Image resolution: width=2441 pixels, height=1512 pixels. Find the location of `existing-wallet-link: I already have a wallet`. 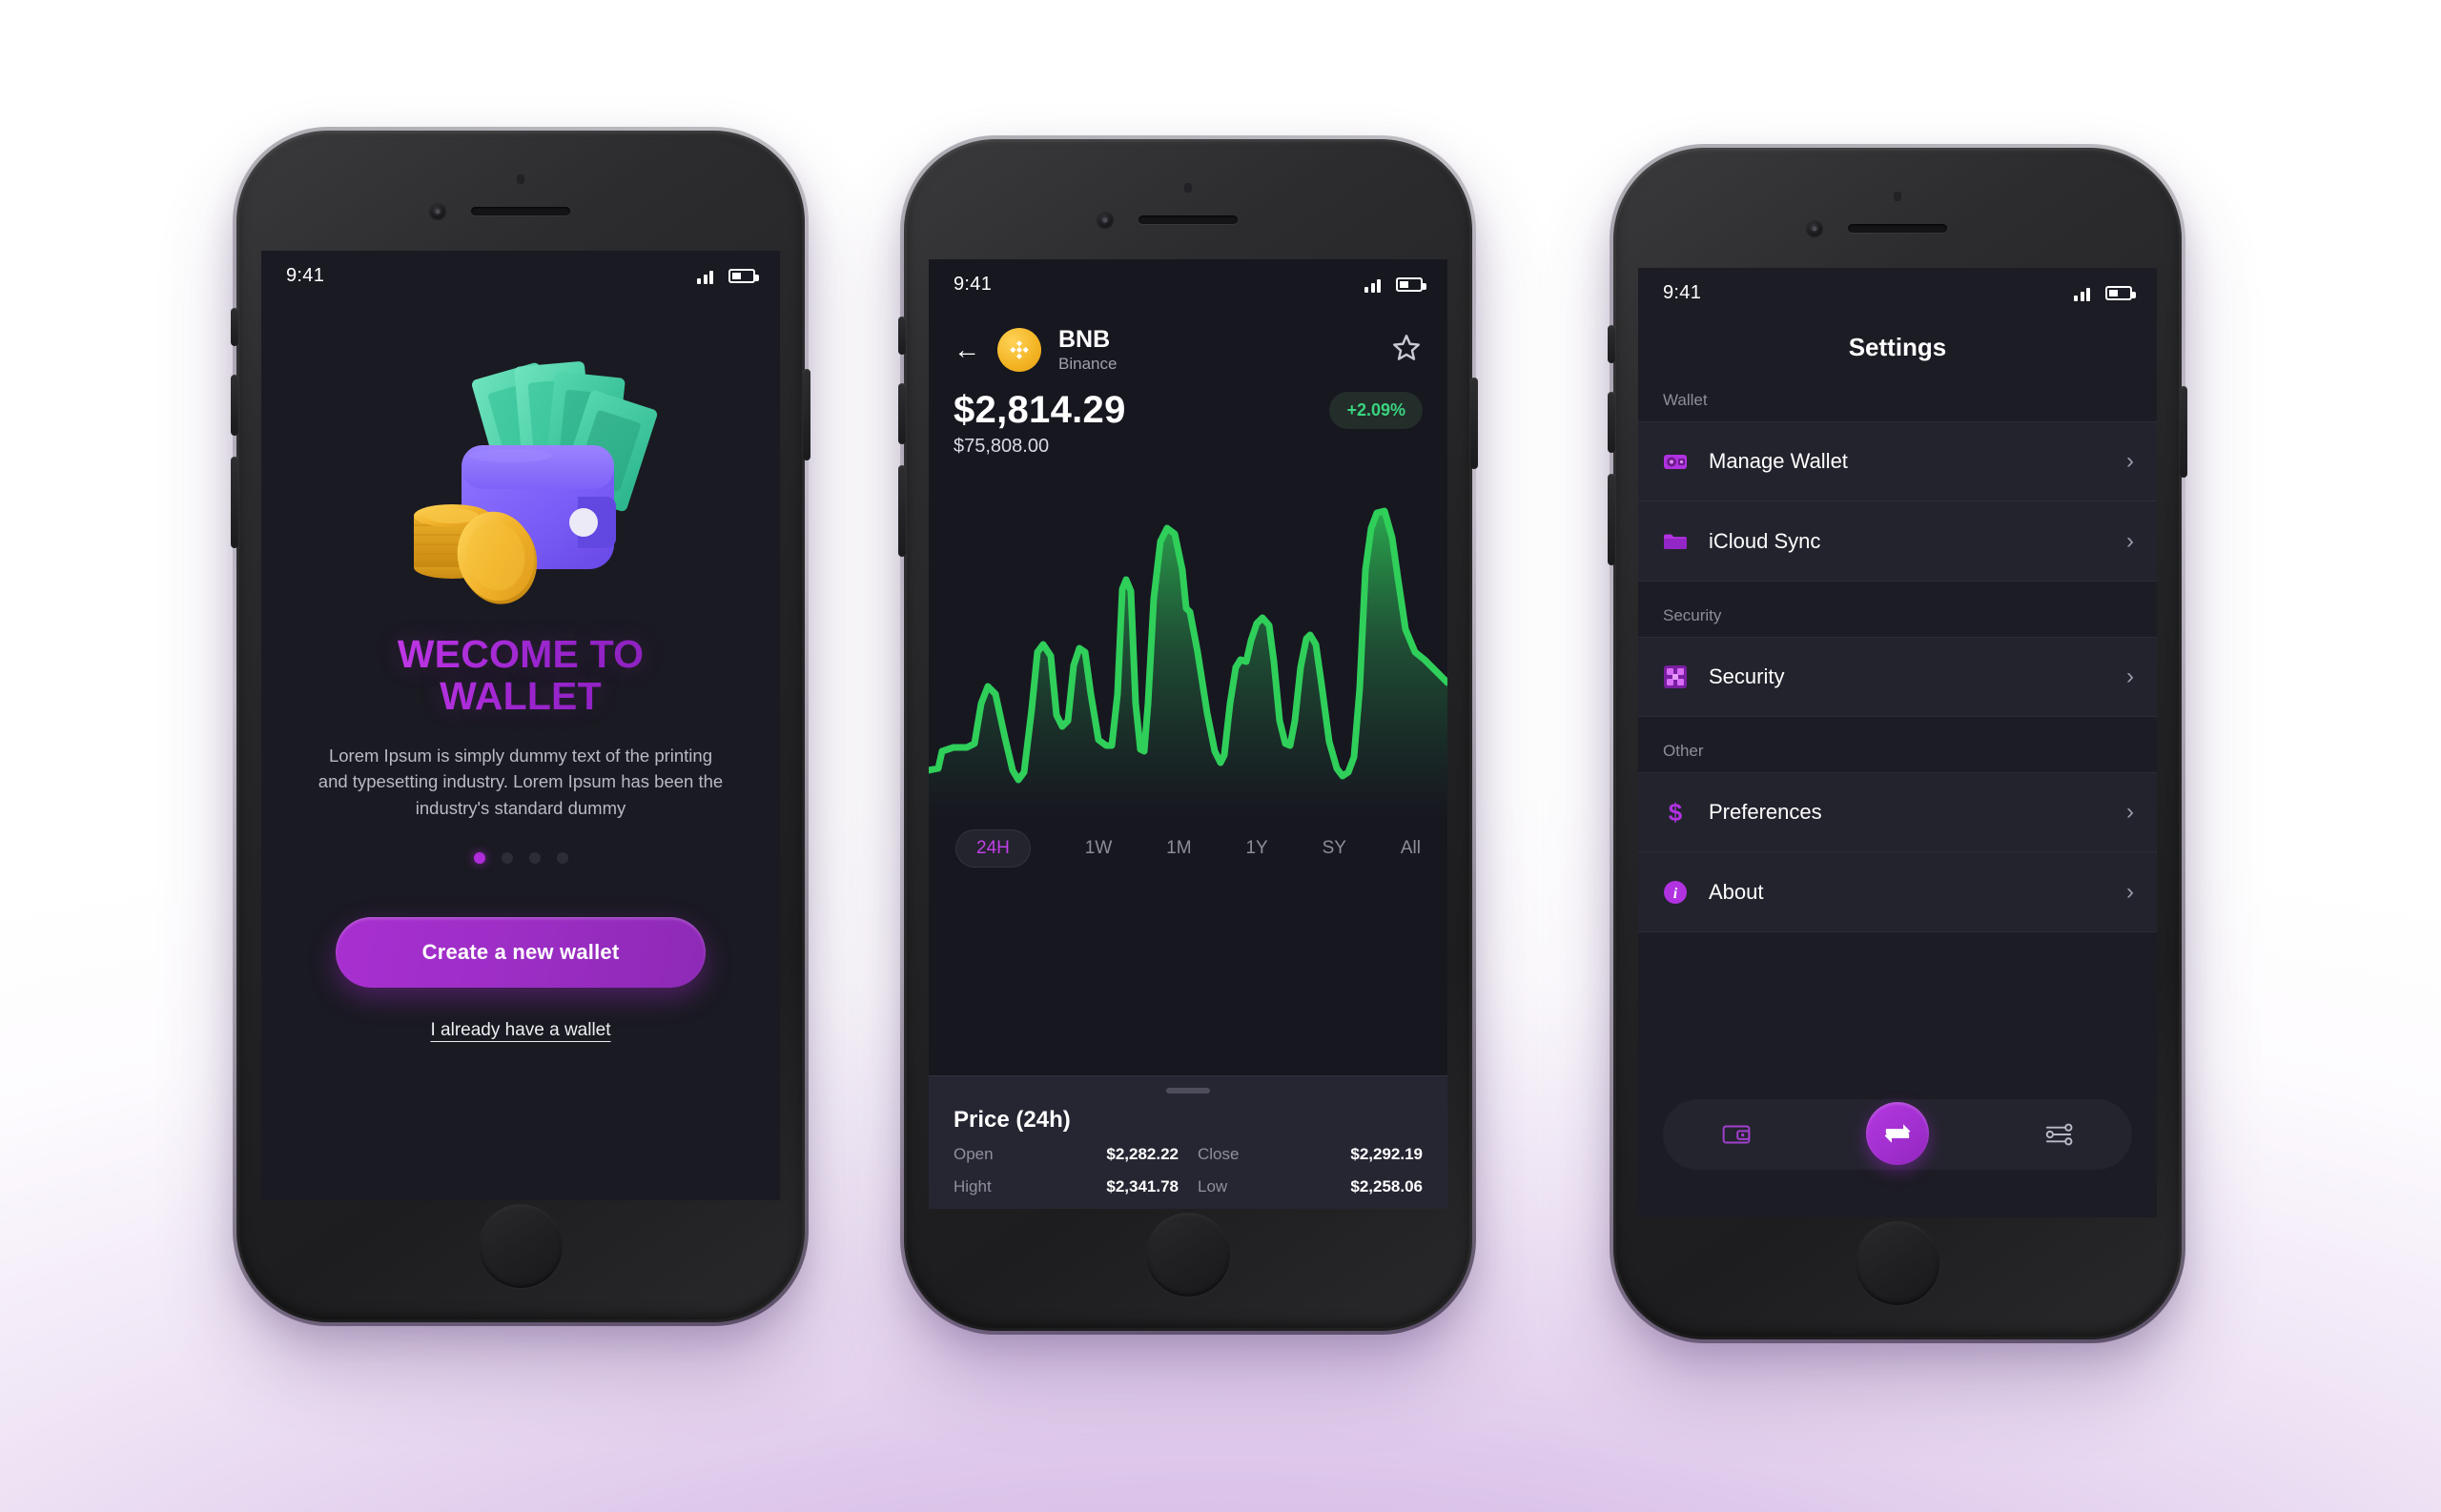

existing-wallet-link: I already have a wallet is located at coordinates (520, 1030).